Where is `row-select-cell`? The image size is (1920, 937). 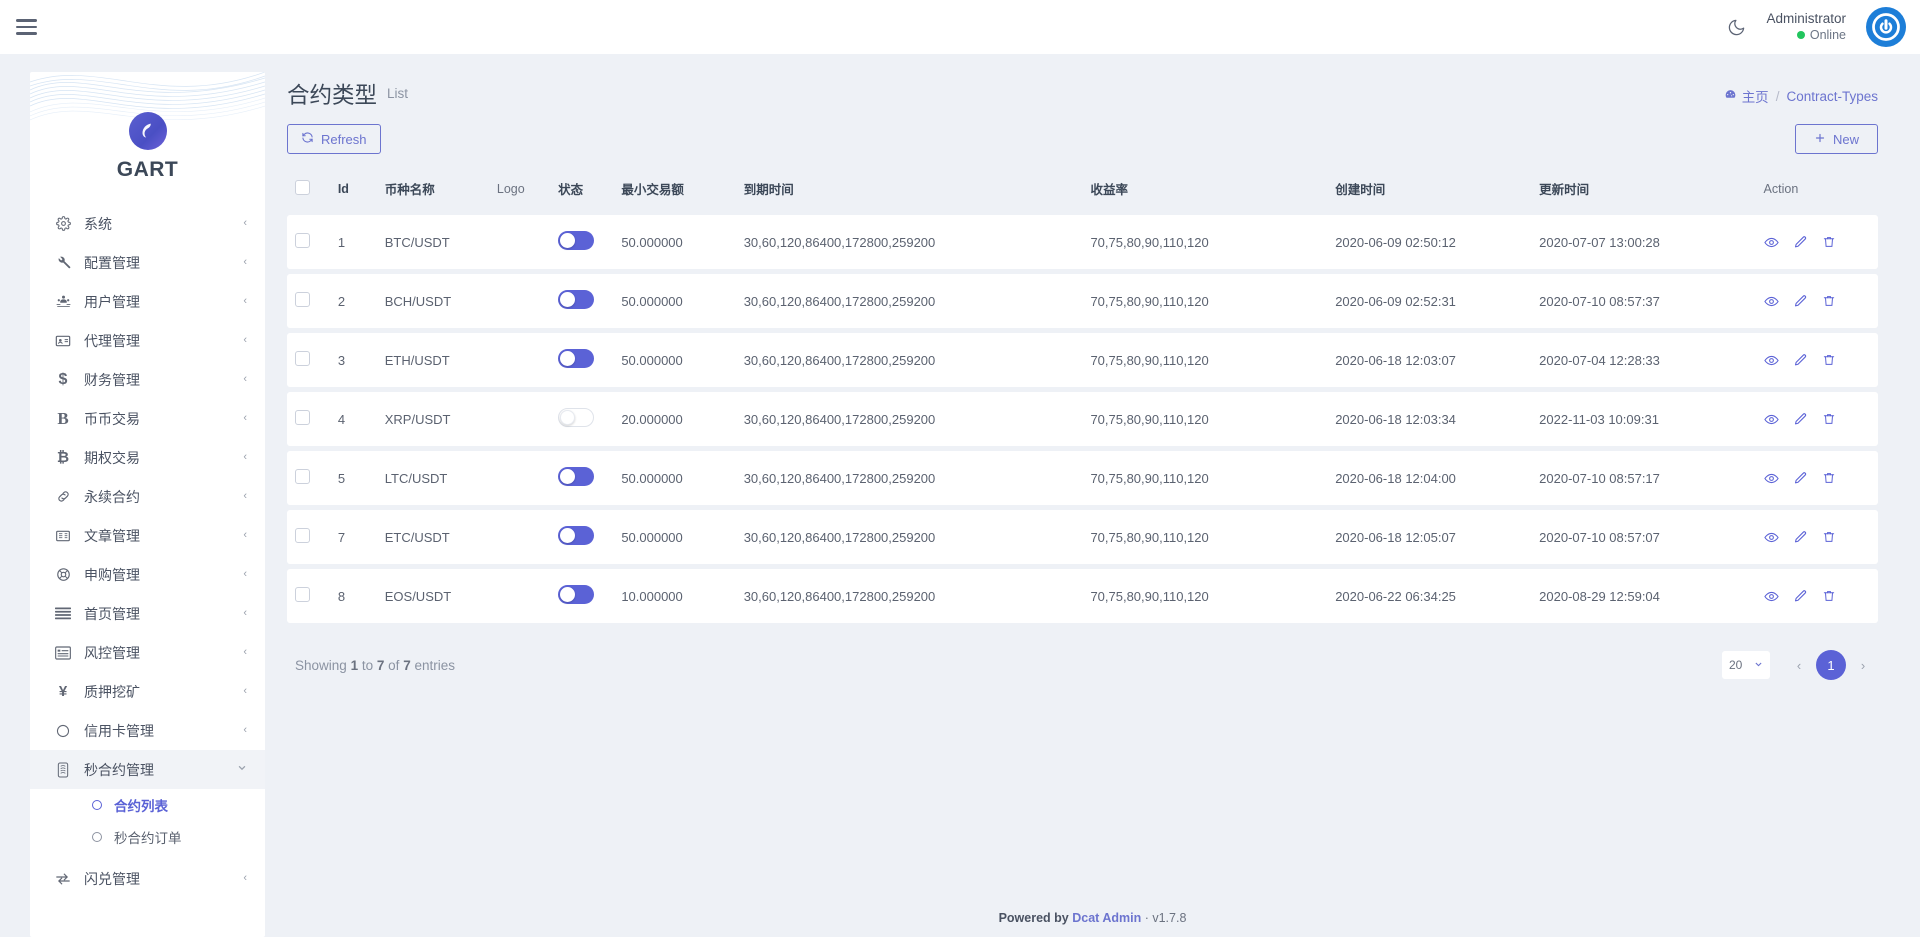
row-select-cell is located at coordinates (308, 419).